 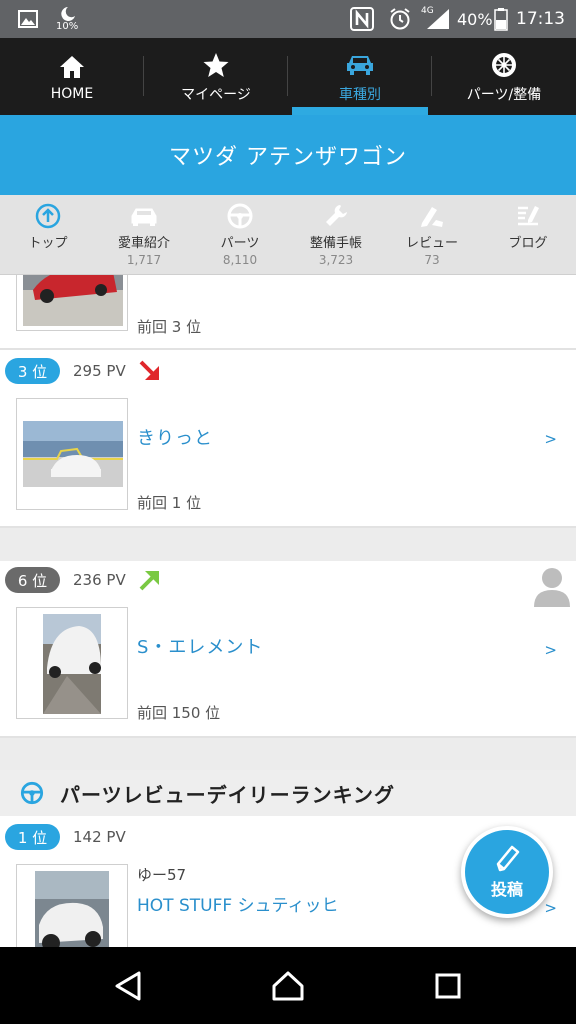 What do you see at coordinates (528, 234) in the screenshot?
I see `tab-blog: ブログ` at bounding box center [528, 234].